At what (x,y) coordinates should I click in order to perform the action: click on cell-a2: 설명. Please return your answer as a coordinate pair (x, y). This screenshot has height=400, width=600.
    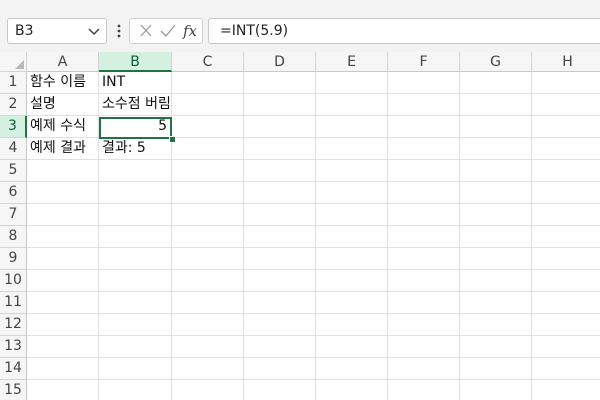
    Looking at the image, I should click on (63, 105).